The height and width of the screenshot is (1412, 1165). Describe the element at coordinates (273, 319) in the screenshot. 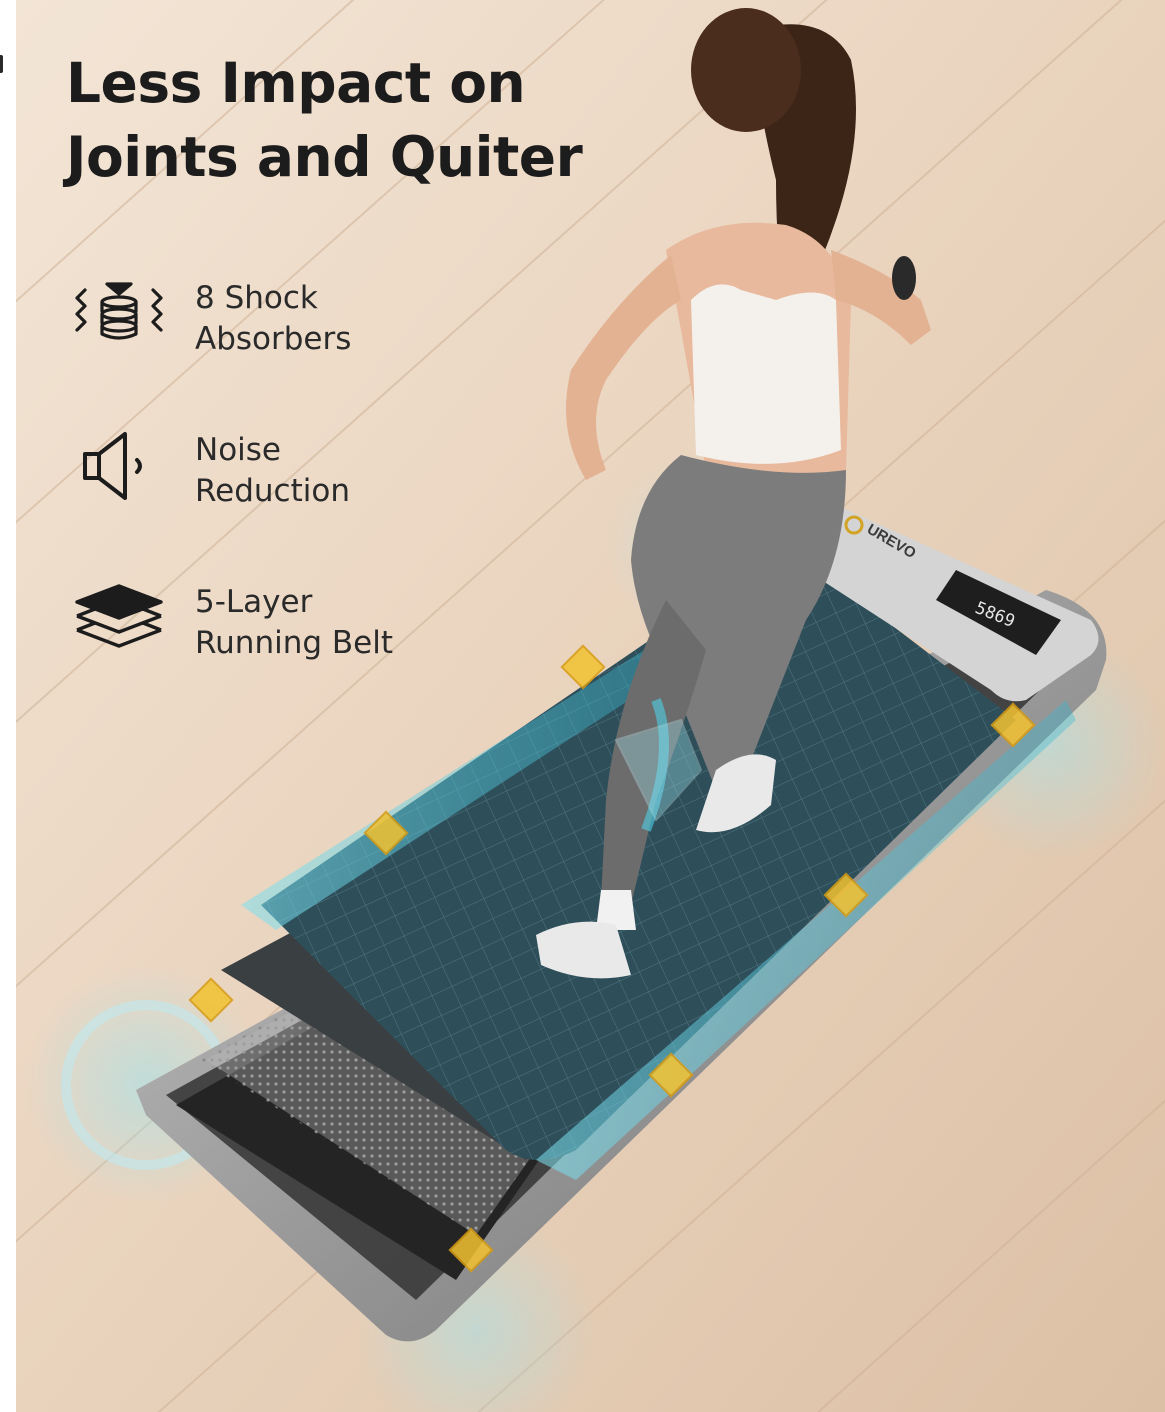

I see `feature-label: 8 Shock Absorbers` at that location.